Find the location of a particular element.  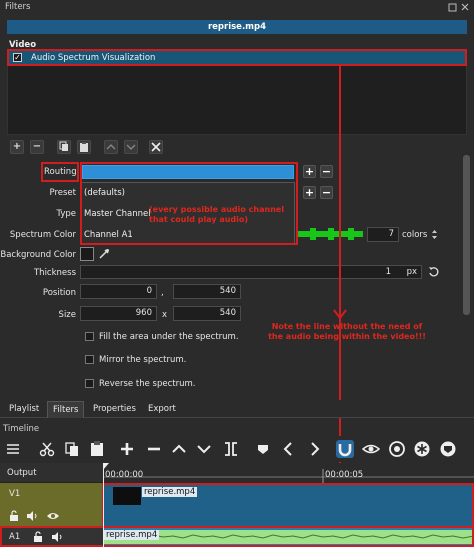

menu-icon is located at coordinates (13, 449).